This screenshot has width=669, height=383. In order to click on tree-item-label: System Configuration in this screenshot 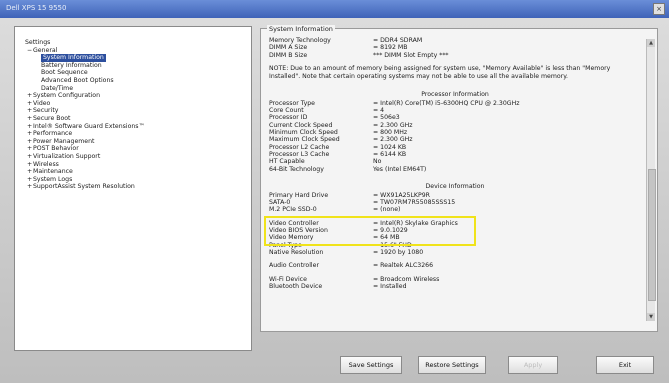, I will do `click(67, 96)`.